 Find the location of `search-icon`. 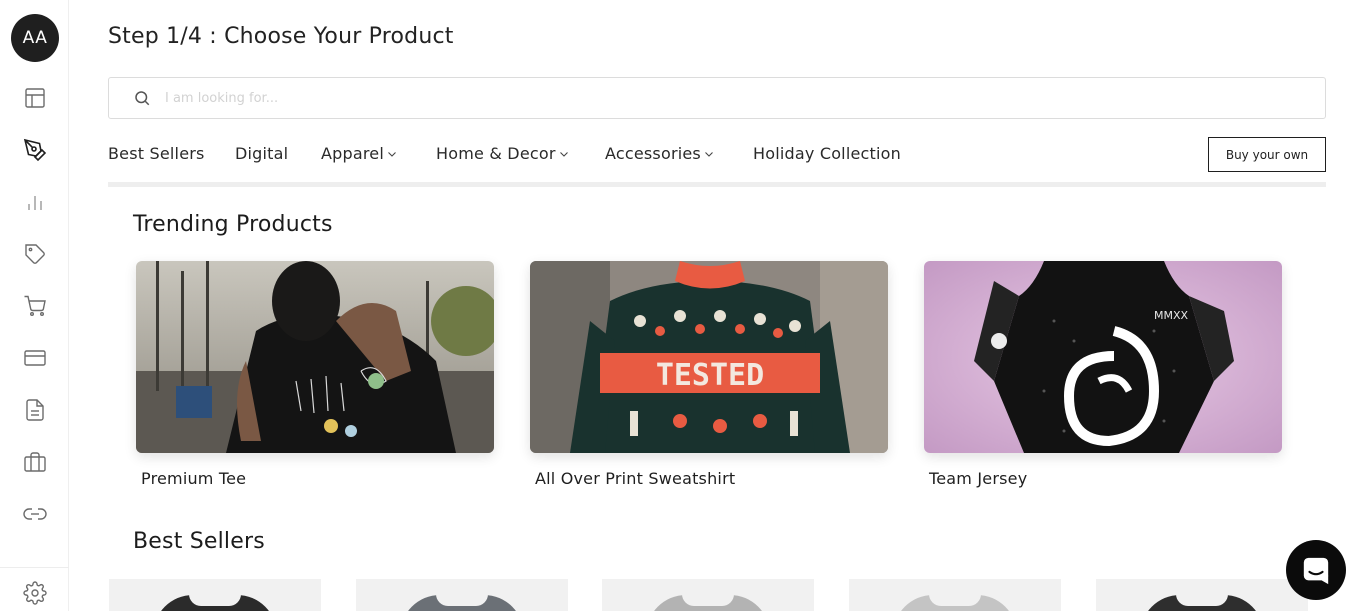

search-icon is located at coordinates (142, 98).